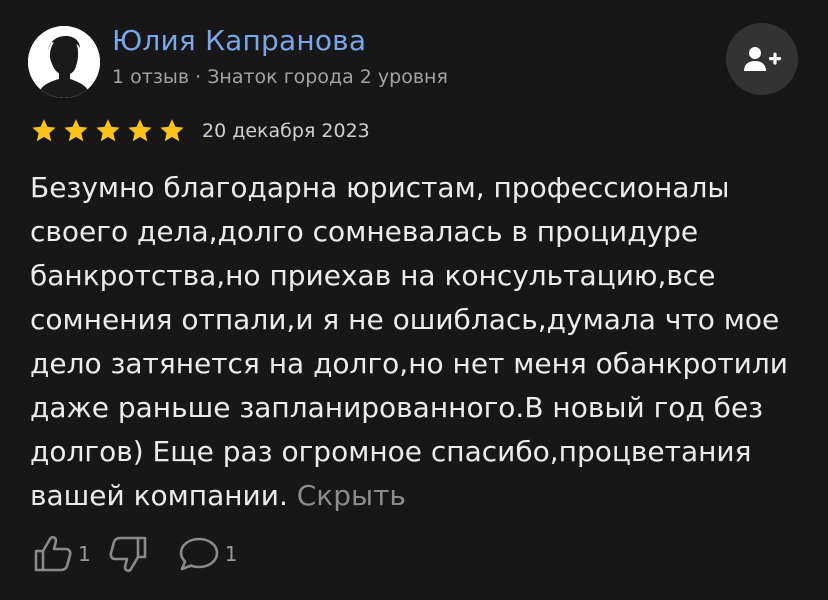 This screenshot has height=600, width=828. I want to click on like-button: 1, so click(61, 554).